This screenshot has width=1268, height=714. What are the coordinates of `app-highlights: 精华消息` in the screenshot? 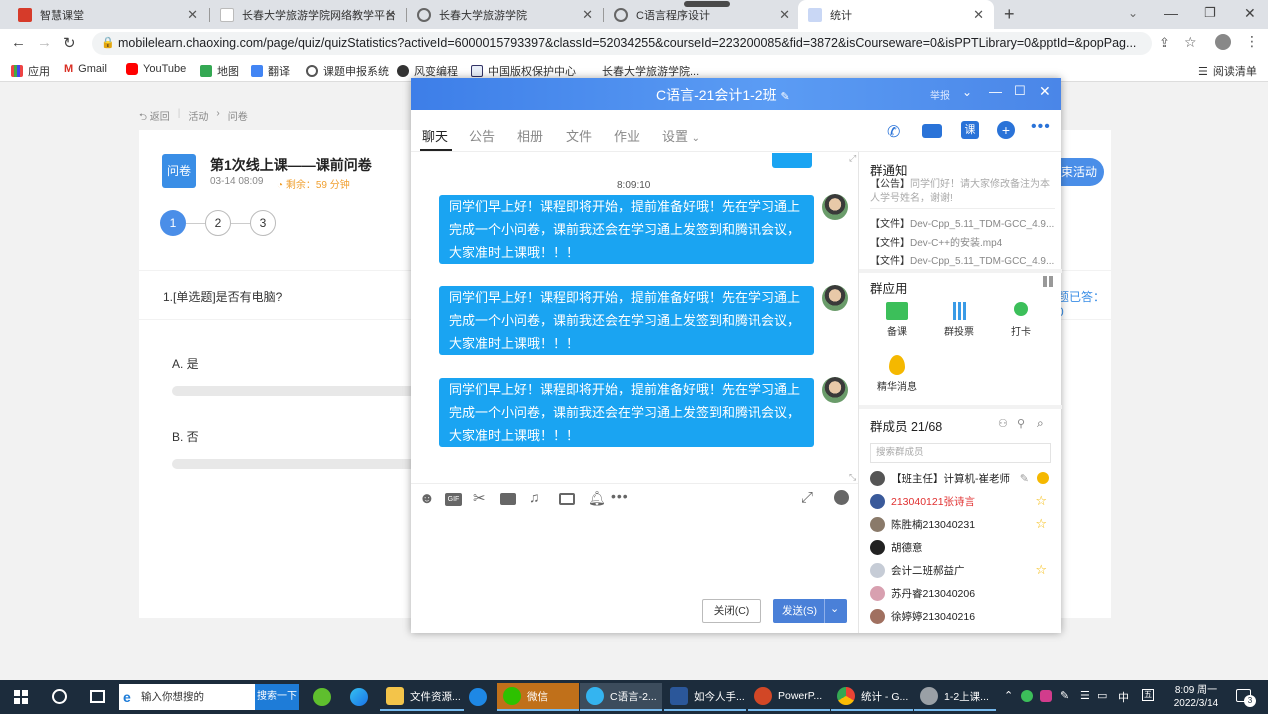 It's located at (897, 374).